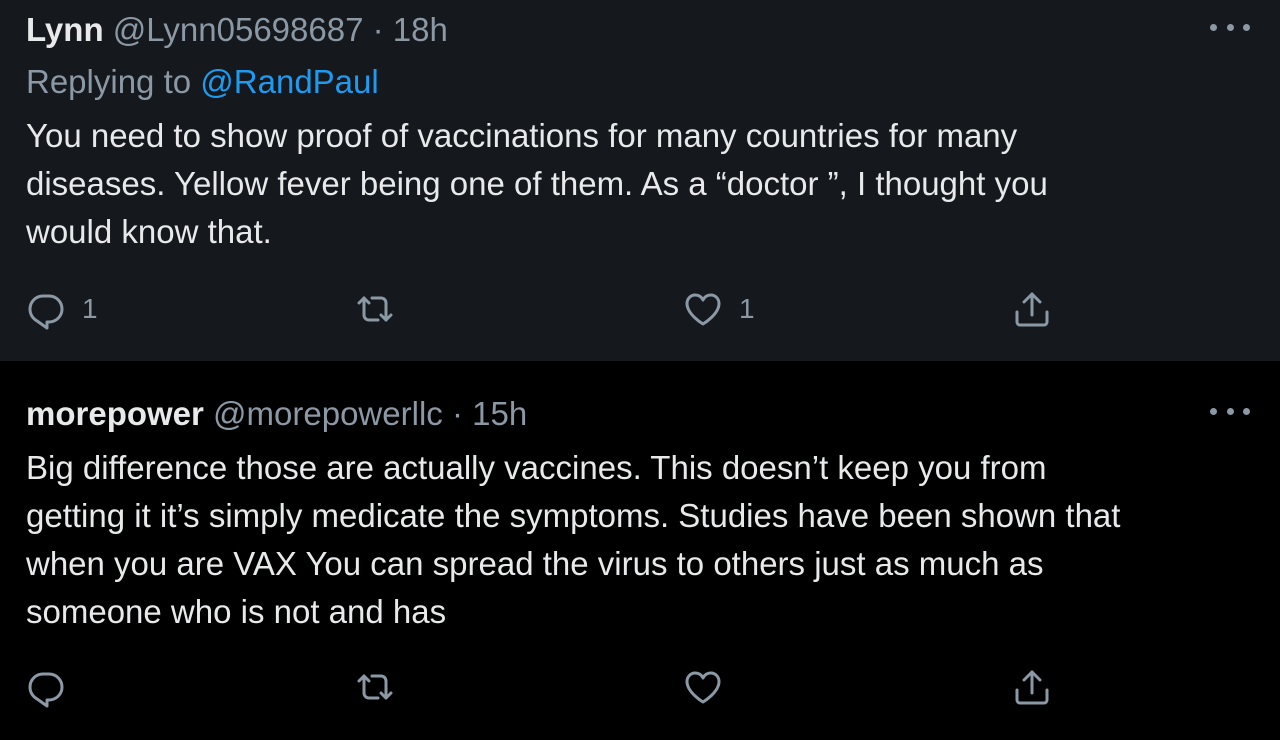 The width and height of the screenshot is (1280, 740). I want to click on replying-to-label: Replying to, so click(109, 81).